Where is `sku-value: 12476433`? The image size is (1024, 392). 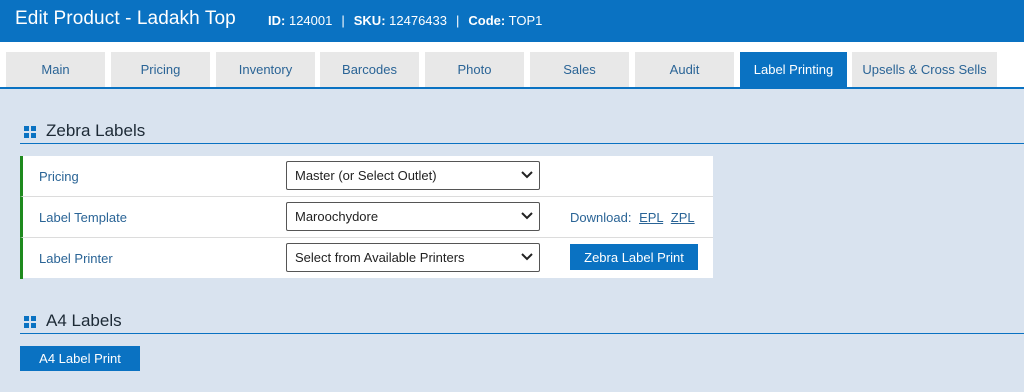 sku-value: 12476433 is located at coordinates (418, 20).